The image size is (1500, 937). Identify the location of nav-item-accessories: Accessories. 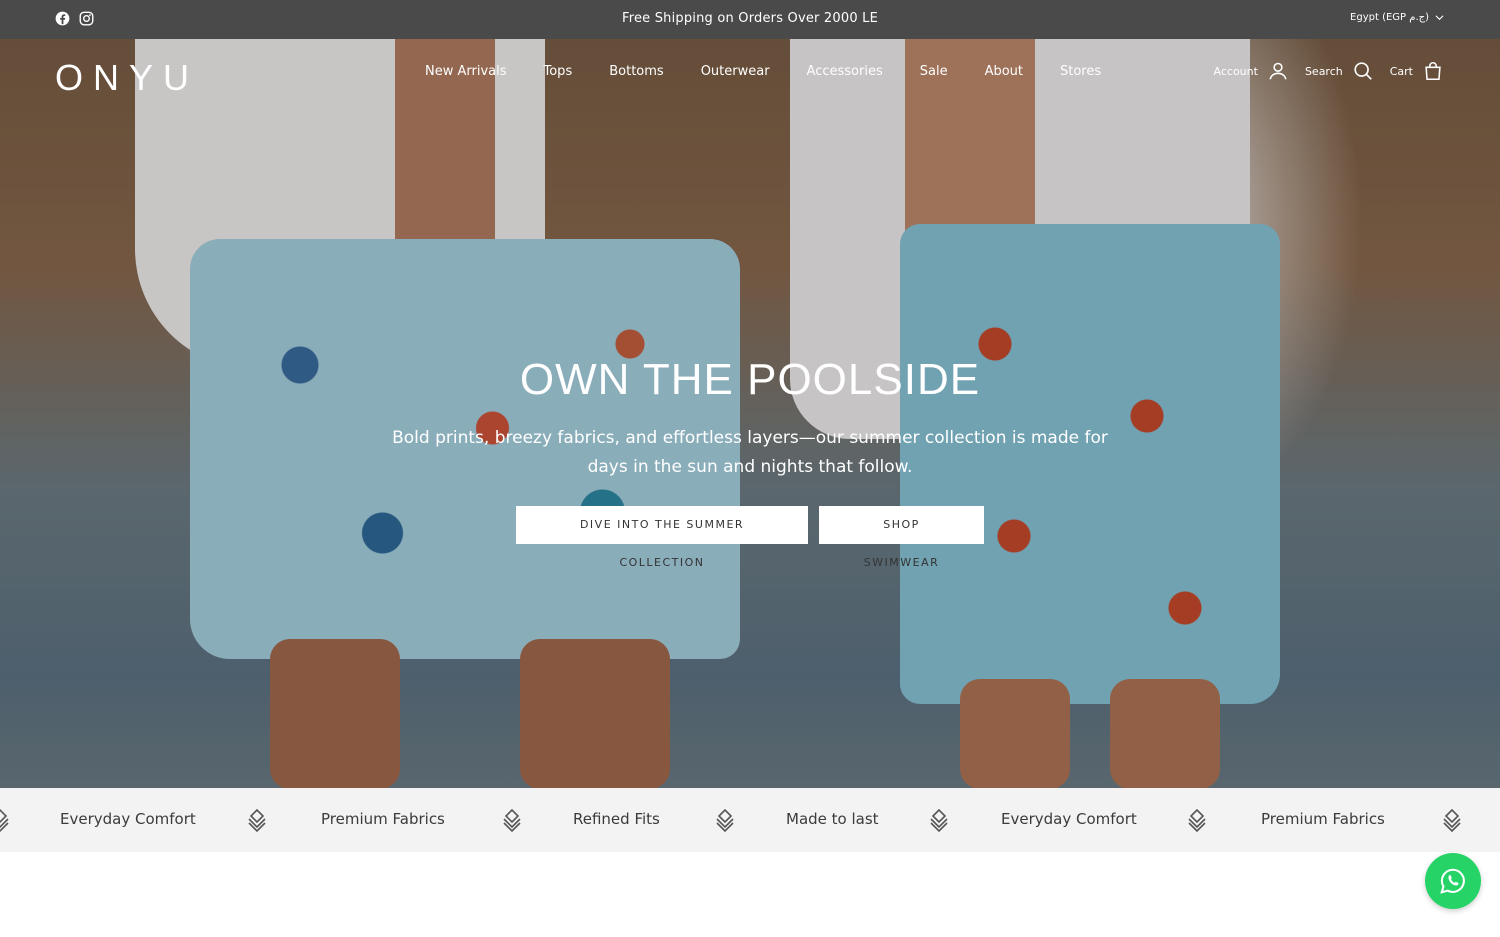
(845, 71).